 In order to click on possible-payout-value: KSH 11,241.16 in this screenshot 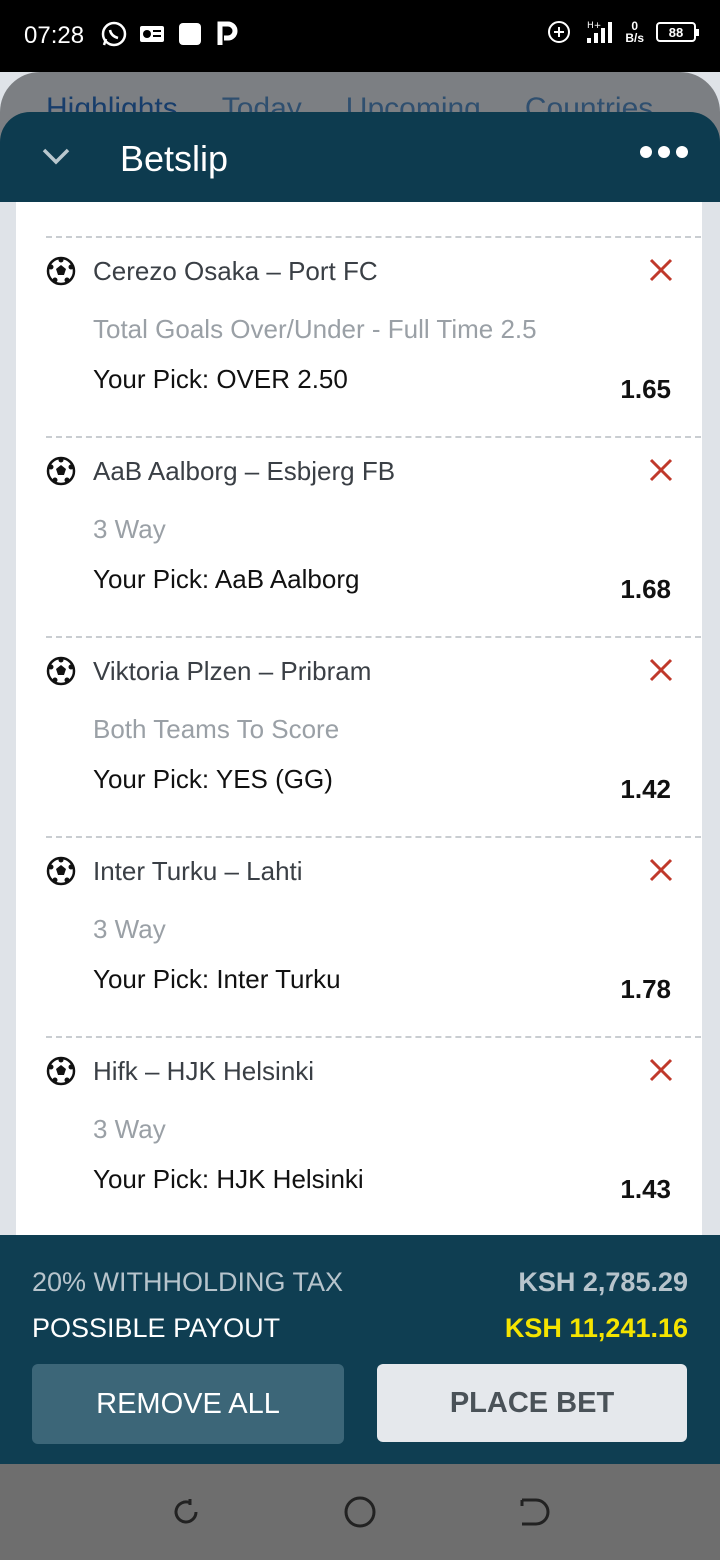, I will do `click(596, 1328)`.